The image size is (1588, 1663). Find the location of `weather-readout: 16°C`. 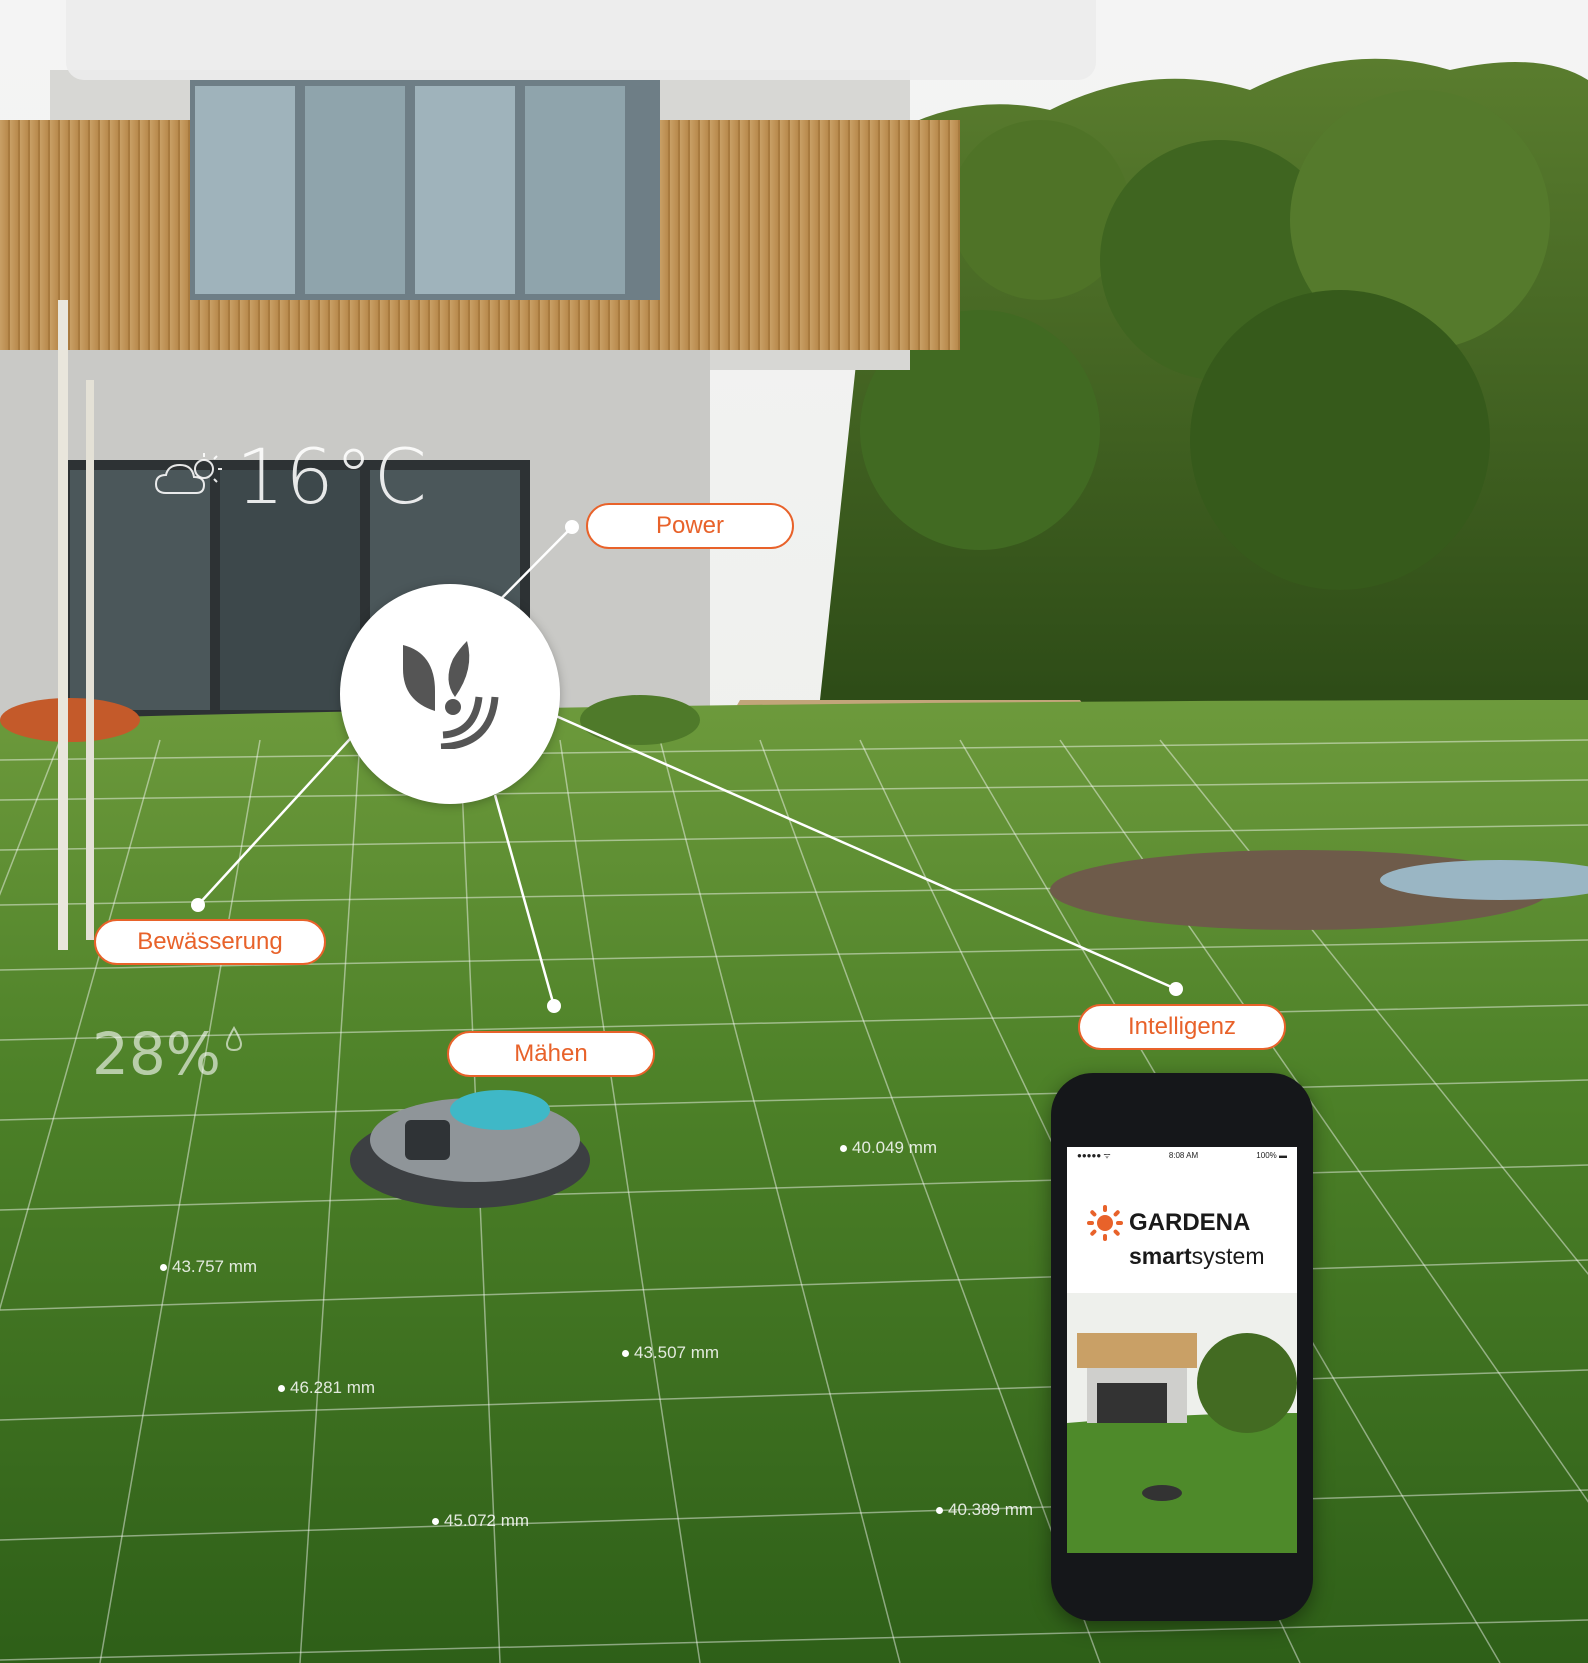

weather-readout: 16°C is located at coordinates (290, 476).